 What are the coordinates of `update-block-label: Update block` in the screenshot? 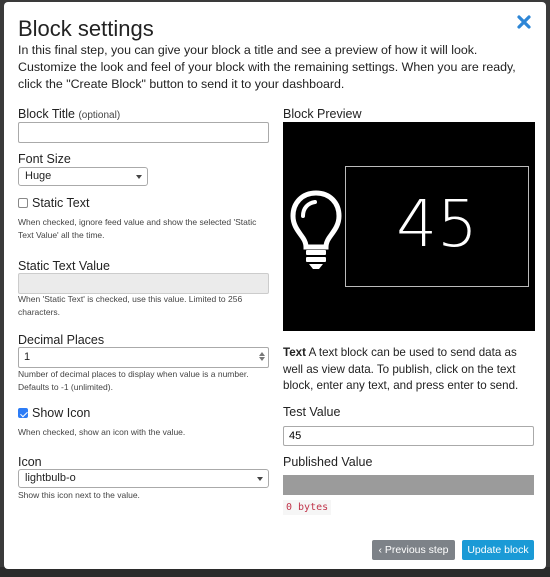 It's located at (498, 550).